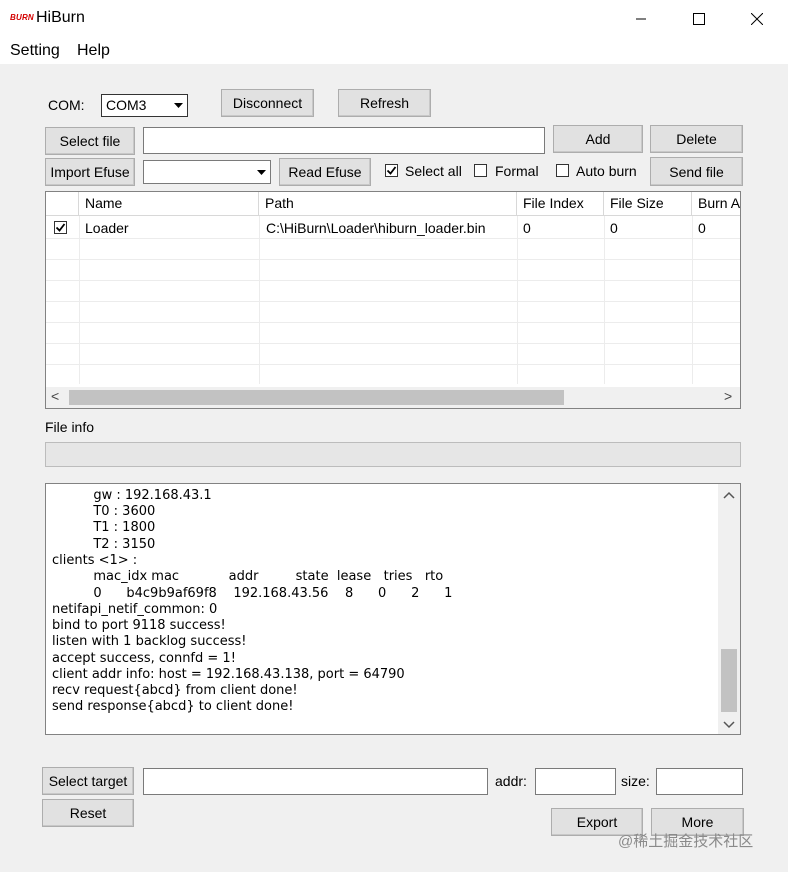 This screenshot has height=872, width=788. I want to click on row-name: Loader, so click(107, 228).